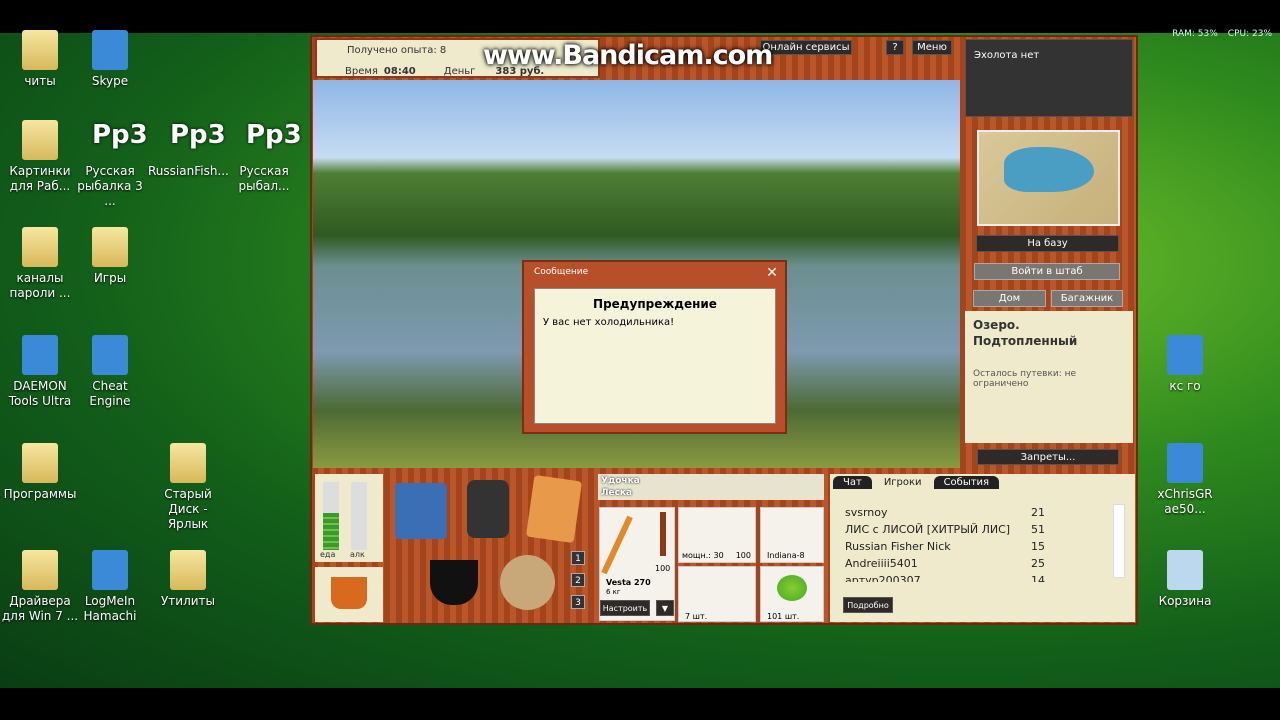  What do you see at coordinates (717, 594) in the screenshot?
I see `hook-slot: 7 шт.` at bounding box center [717, 594].